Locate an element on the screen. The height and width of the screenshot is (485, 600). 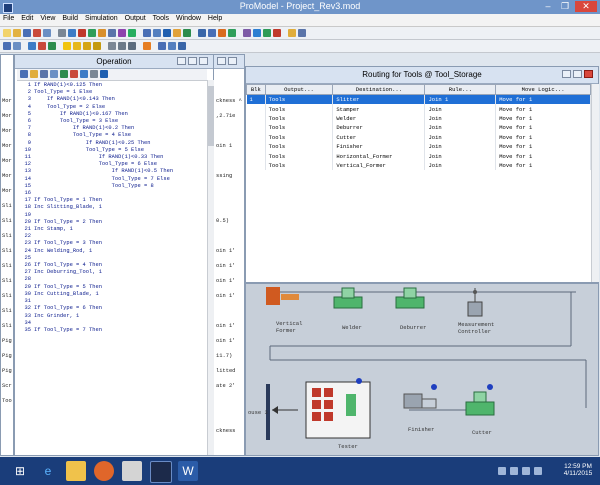
cascade-icon is located at coordinates (172, 46).